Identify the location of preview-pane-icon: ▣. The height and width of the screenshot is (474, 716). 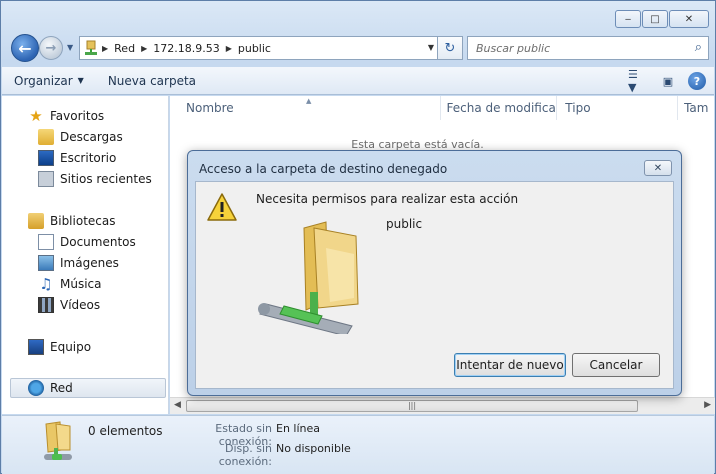
(668, 81).